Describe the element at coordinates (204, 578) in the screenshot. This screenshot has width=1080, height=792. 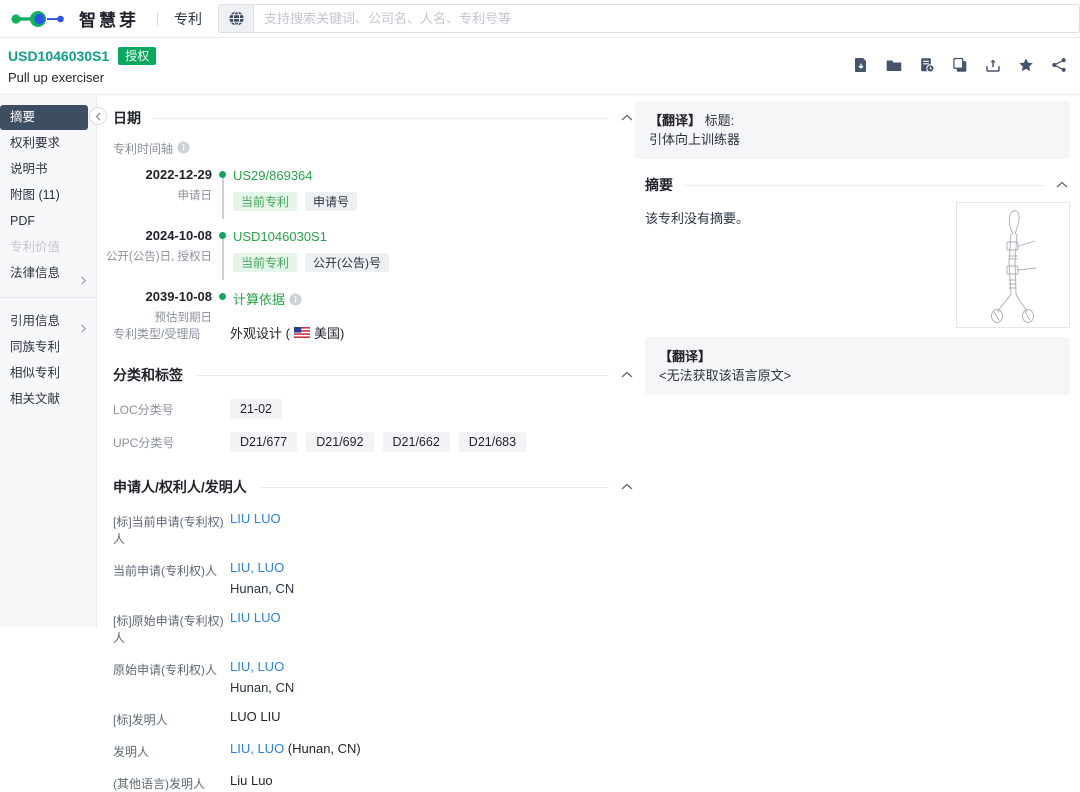
I see `people-row: 当前申请(专利权)人 LIU, LUO Hunan, CN` at that location.